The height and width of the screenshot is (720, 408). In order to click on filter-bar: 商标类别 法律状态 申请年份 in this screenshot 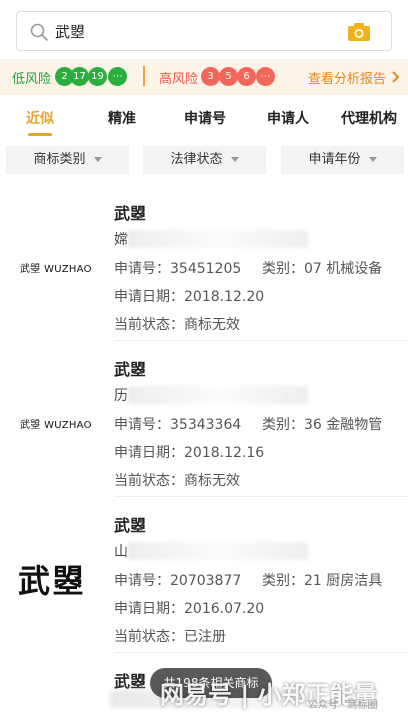, I will do `click(204, 160)`.